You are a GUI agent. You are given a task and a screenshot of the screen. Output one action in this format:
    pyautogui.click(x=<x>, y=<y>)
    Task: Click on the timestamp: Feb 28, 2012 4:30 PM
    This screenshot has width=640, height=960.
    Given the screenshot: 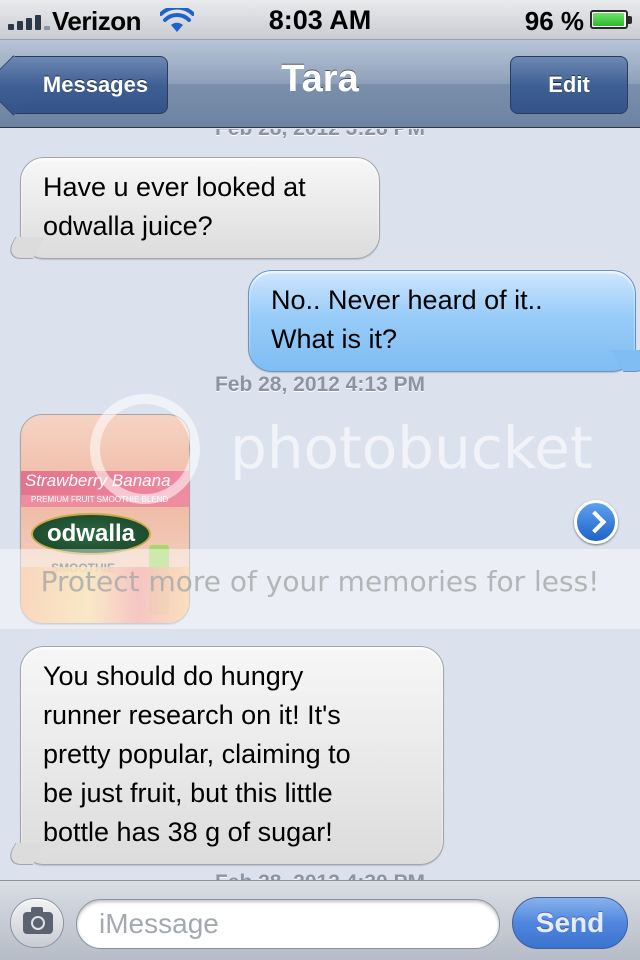 What is the action you would take?
    pyautogui.click(x=320, y=875)
    